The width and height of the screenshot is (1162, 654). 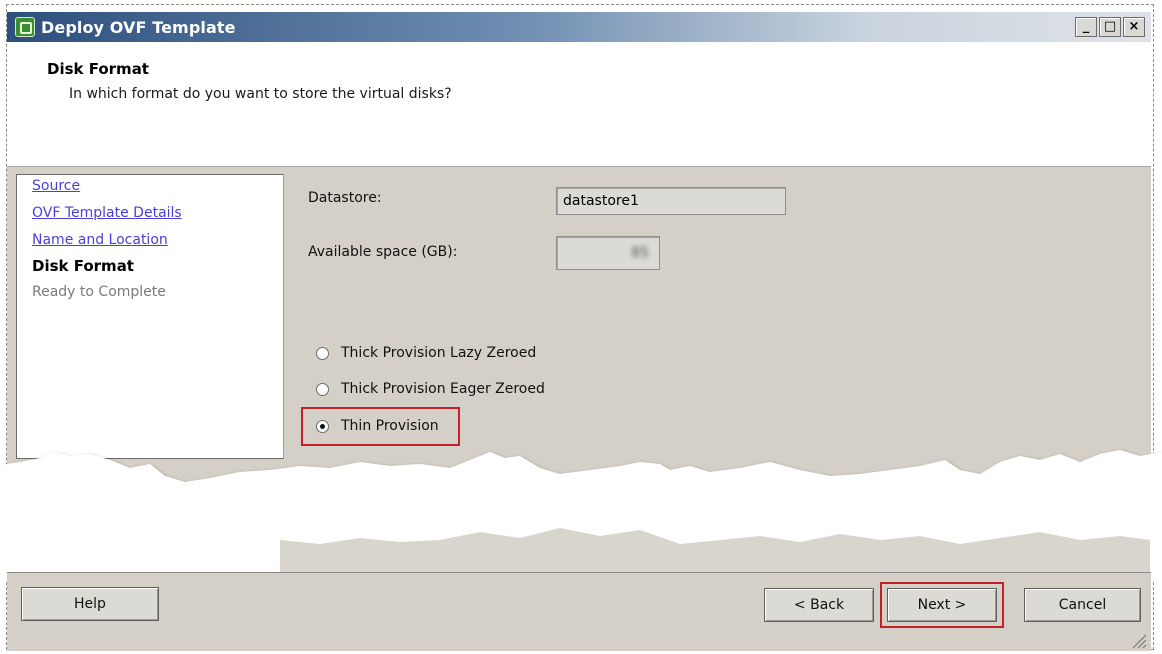 I want to click on thick-lazy-radio, so click(x=322, y=353).